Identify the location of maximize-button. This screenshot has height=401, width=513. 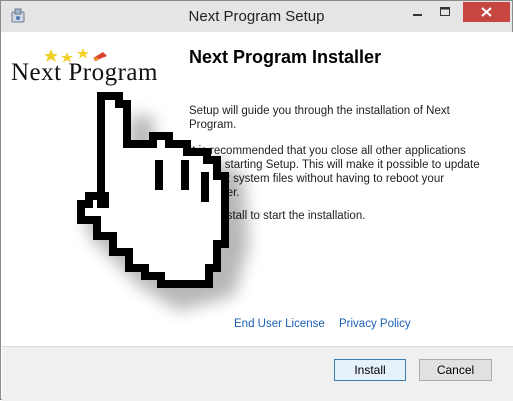
(445, 12).